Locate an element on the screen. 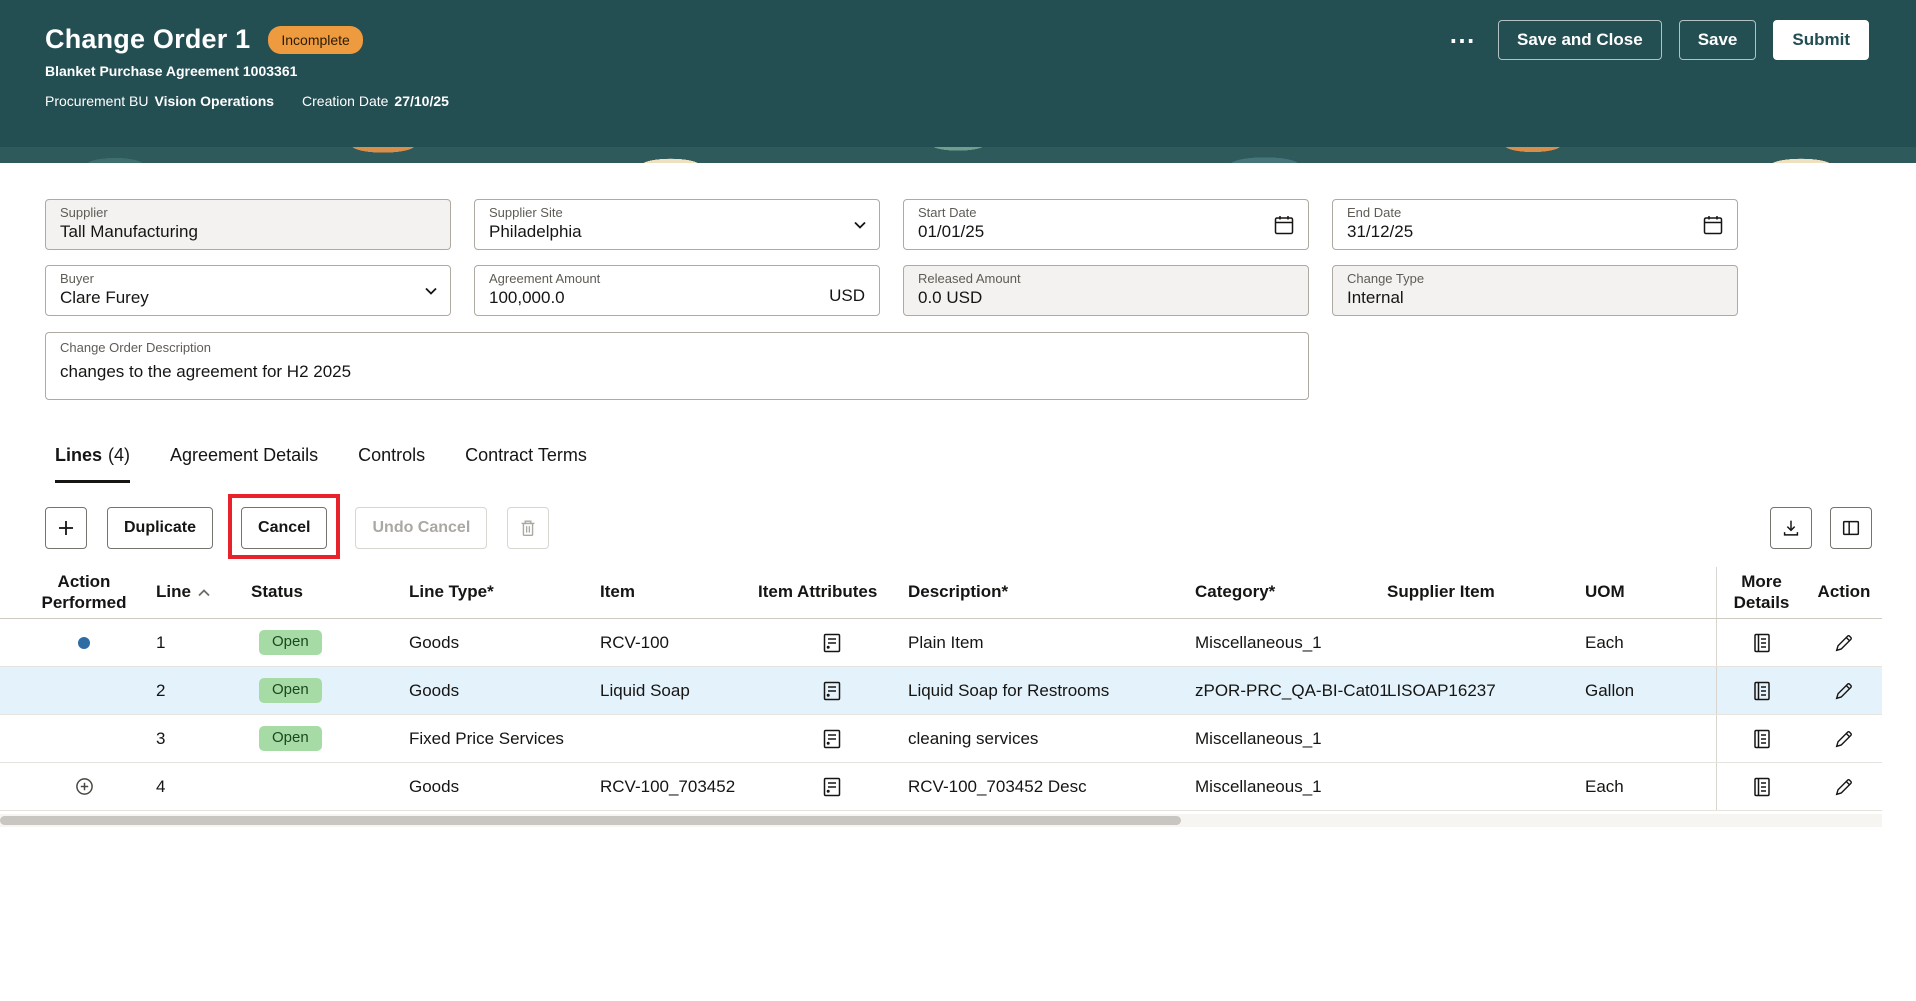 This screenshot has width=1916, height=1001. description: Plain Item is located at coordinates (946, 642).